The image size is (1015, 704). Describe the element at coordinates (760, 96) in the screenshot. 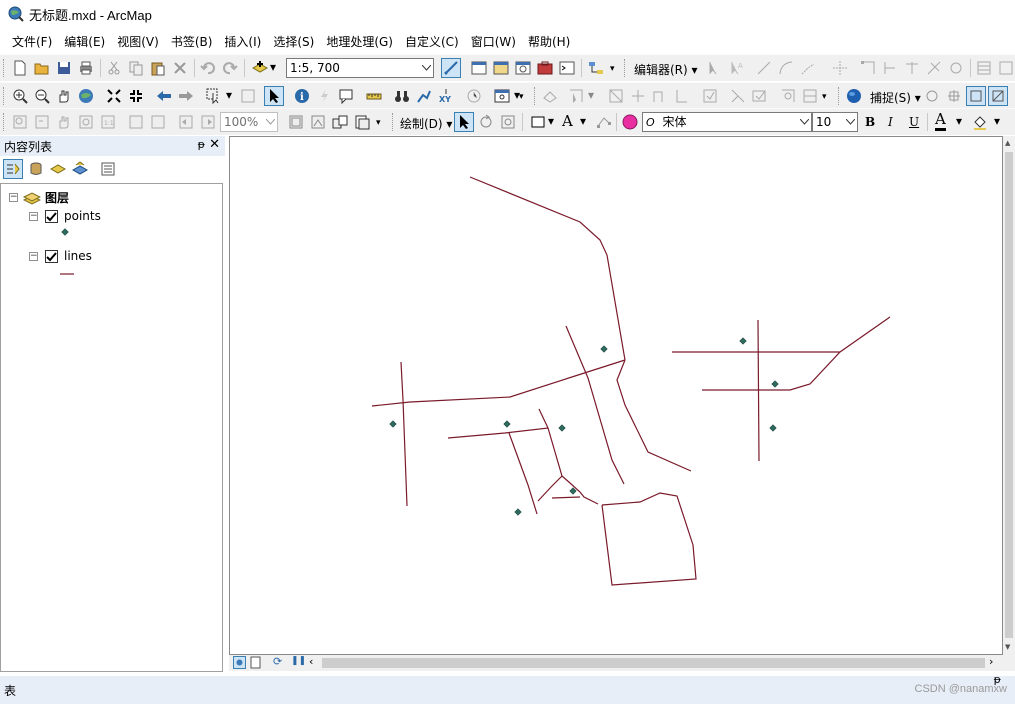

I see `error-inspector-icon` at that location.